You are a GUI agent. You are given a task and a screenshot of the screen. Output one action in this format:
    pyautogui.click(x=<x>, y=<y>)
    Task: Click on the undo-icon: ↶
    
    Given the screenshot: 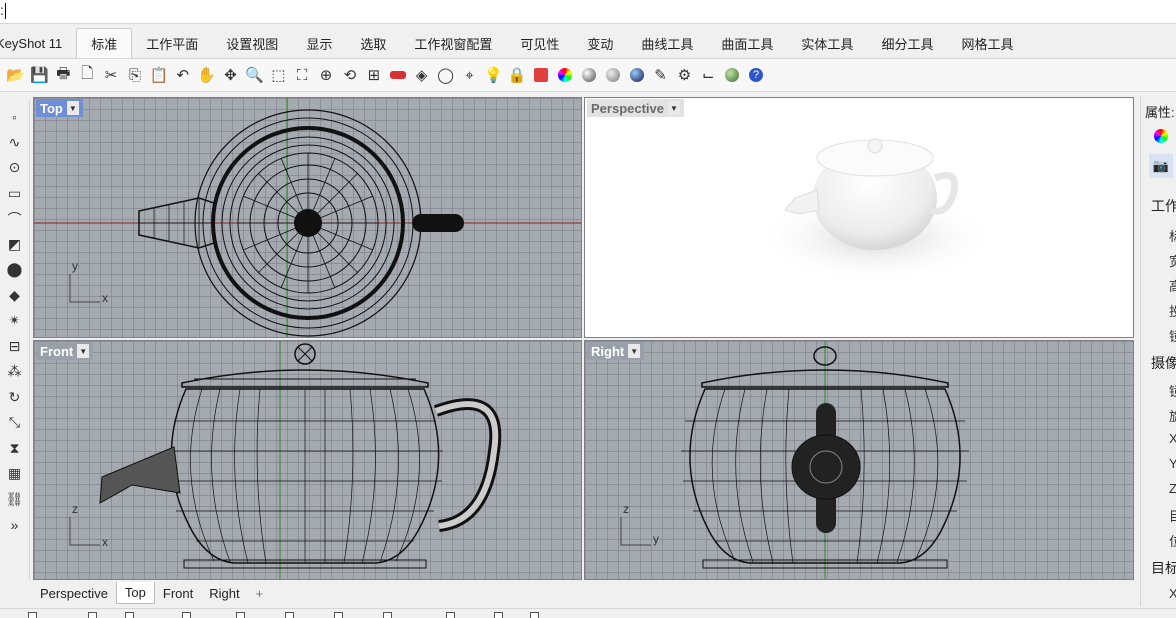 What is the action you would take?
    pyautogui.click(x=182, y=75)
    